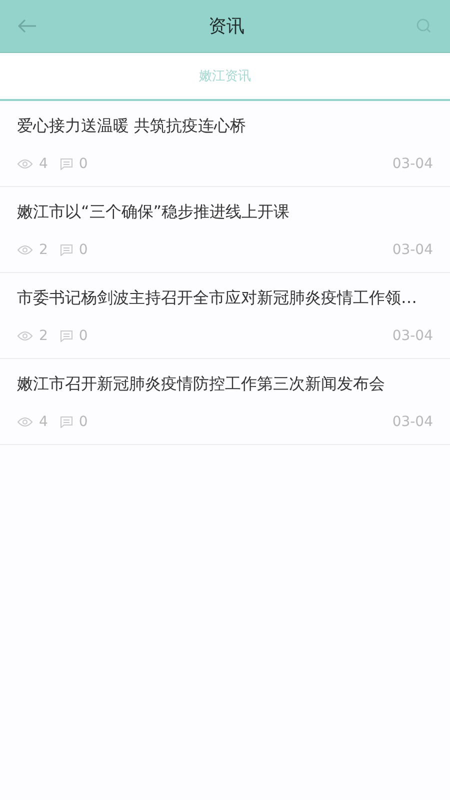 The image size is (450, 800). Describe the element at coordinates (226, 26) in the screenshot. I see `page-title: 资讯` at that location.